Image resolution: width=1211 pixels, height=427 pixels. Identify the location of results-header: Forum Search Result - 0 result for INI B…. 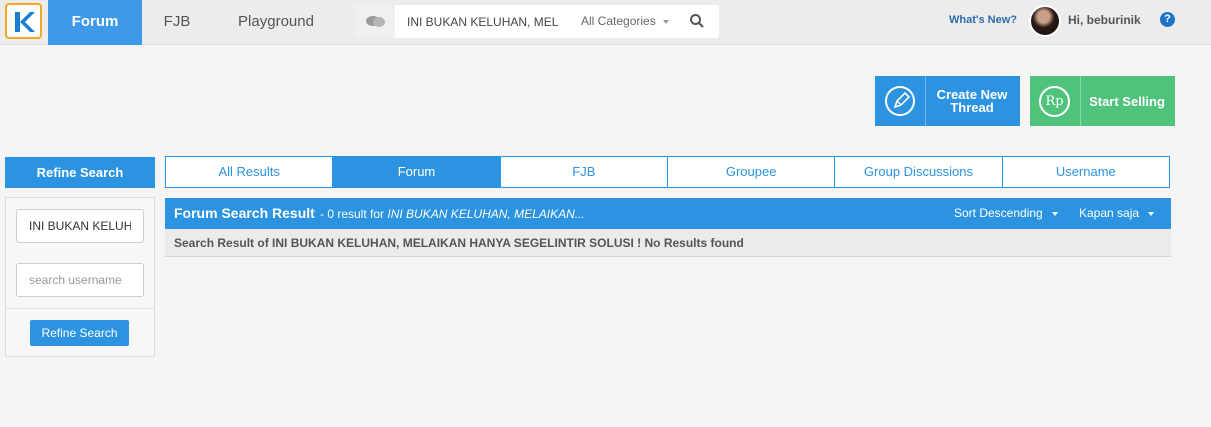
(668, 213).